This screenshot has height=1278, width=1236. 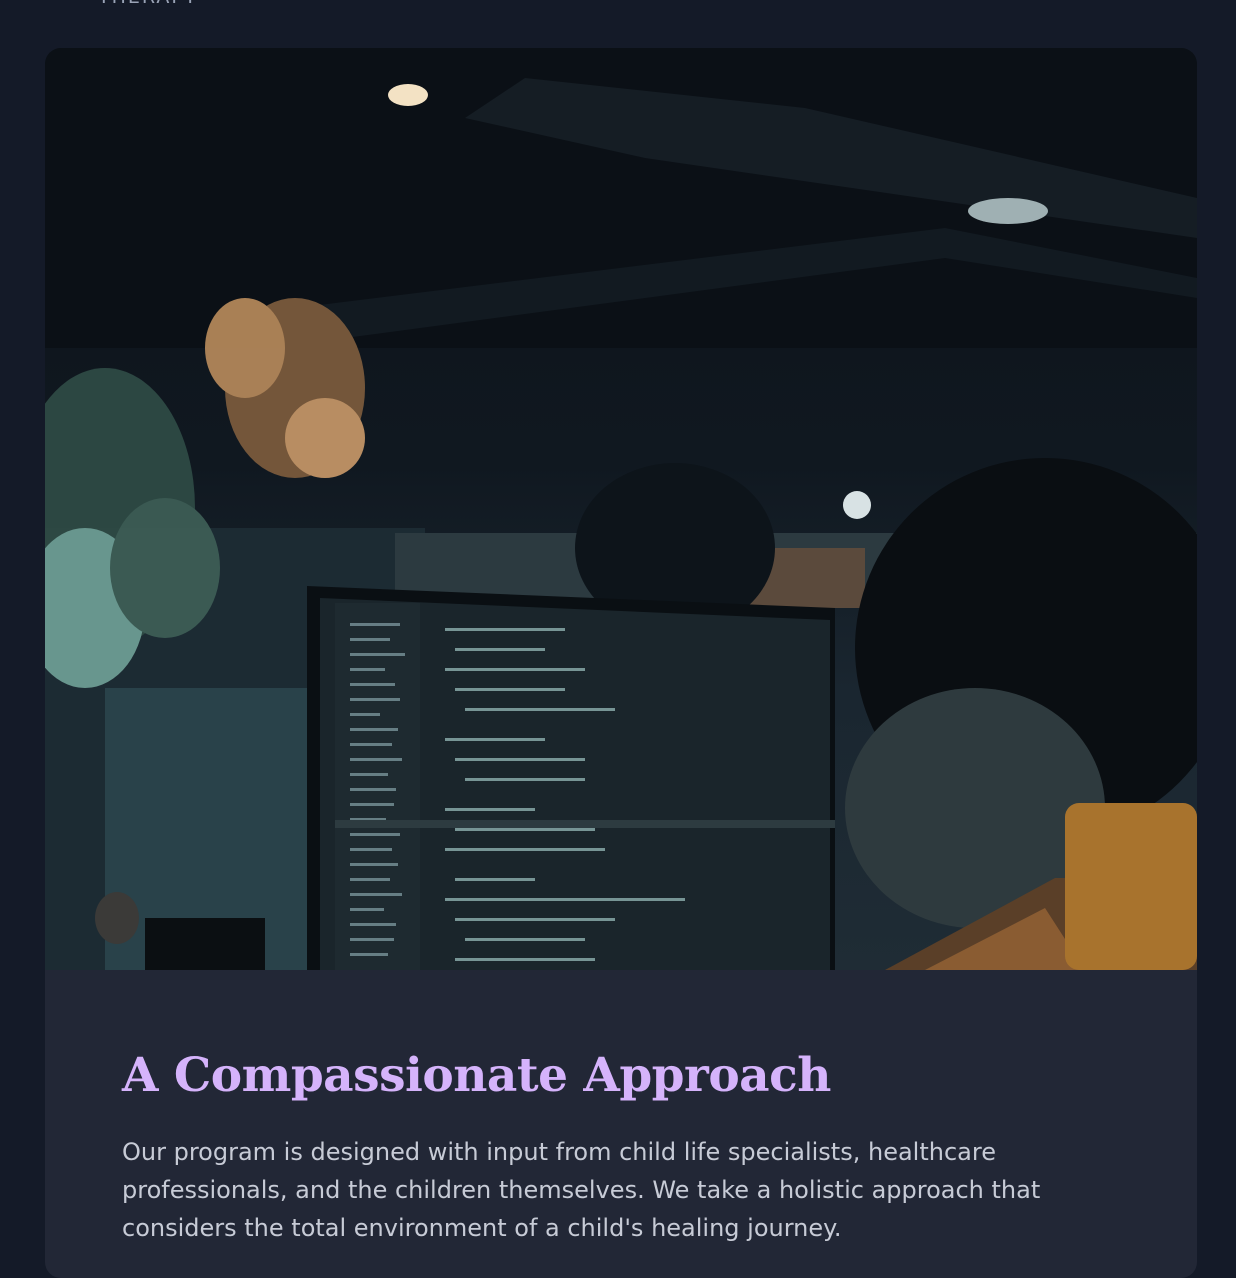 What do you see at coordinates (476, 1075) in the screenshot?
I see `card-title: A Compassionate Approach` at bounding box center [476, 1075].